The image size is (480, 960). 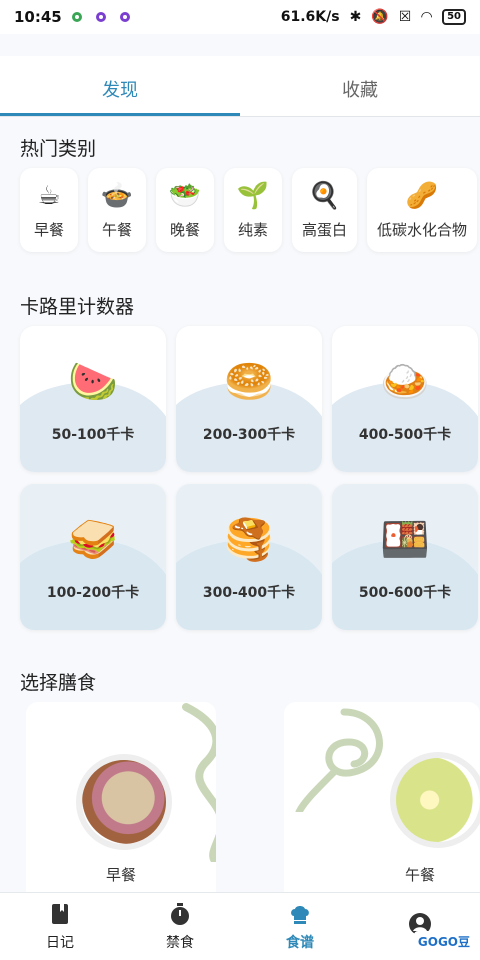 I want to click on chef-hat-icon, so click(x=300, y=914).